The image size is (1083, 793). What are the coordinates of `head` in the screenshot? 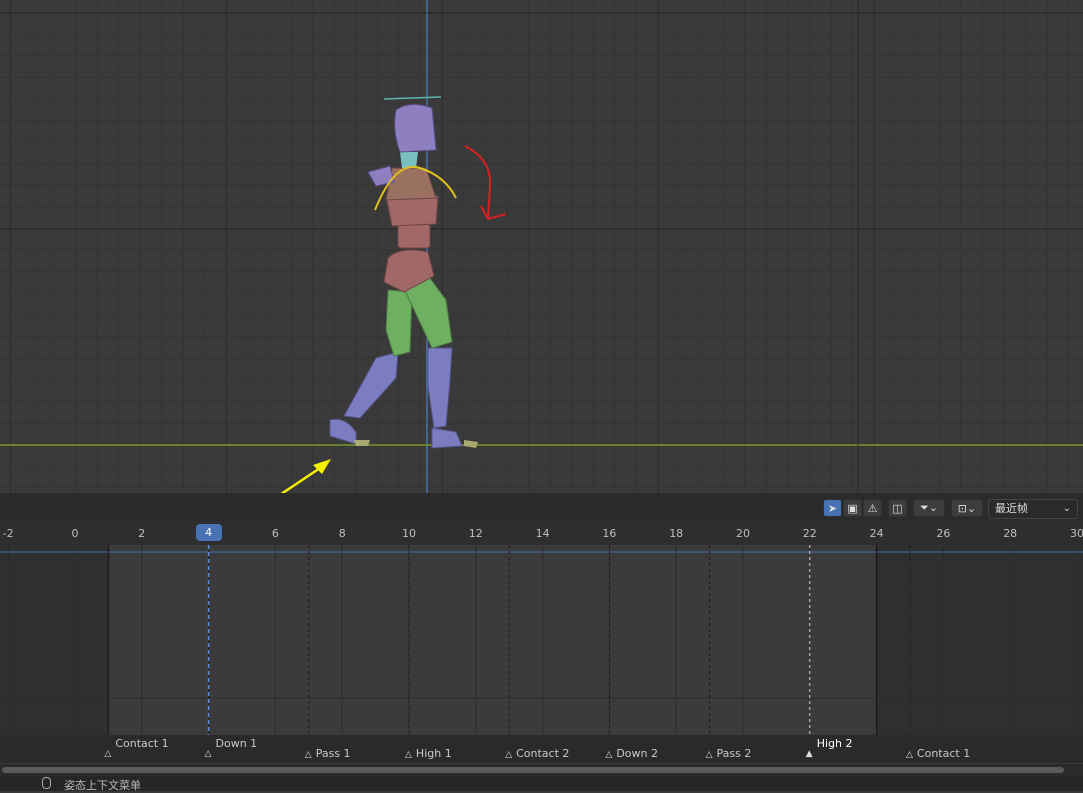 It's located at (415, 128).